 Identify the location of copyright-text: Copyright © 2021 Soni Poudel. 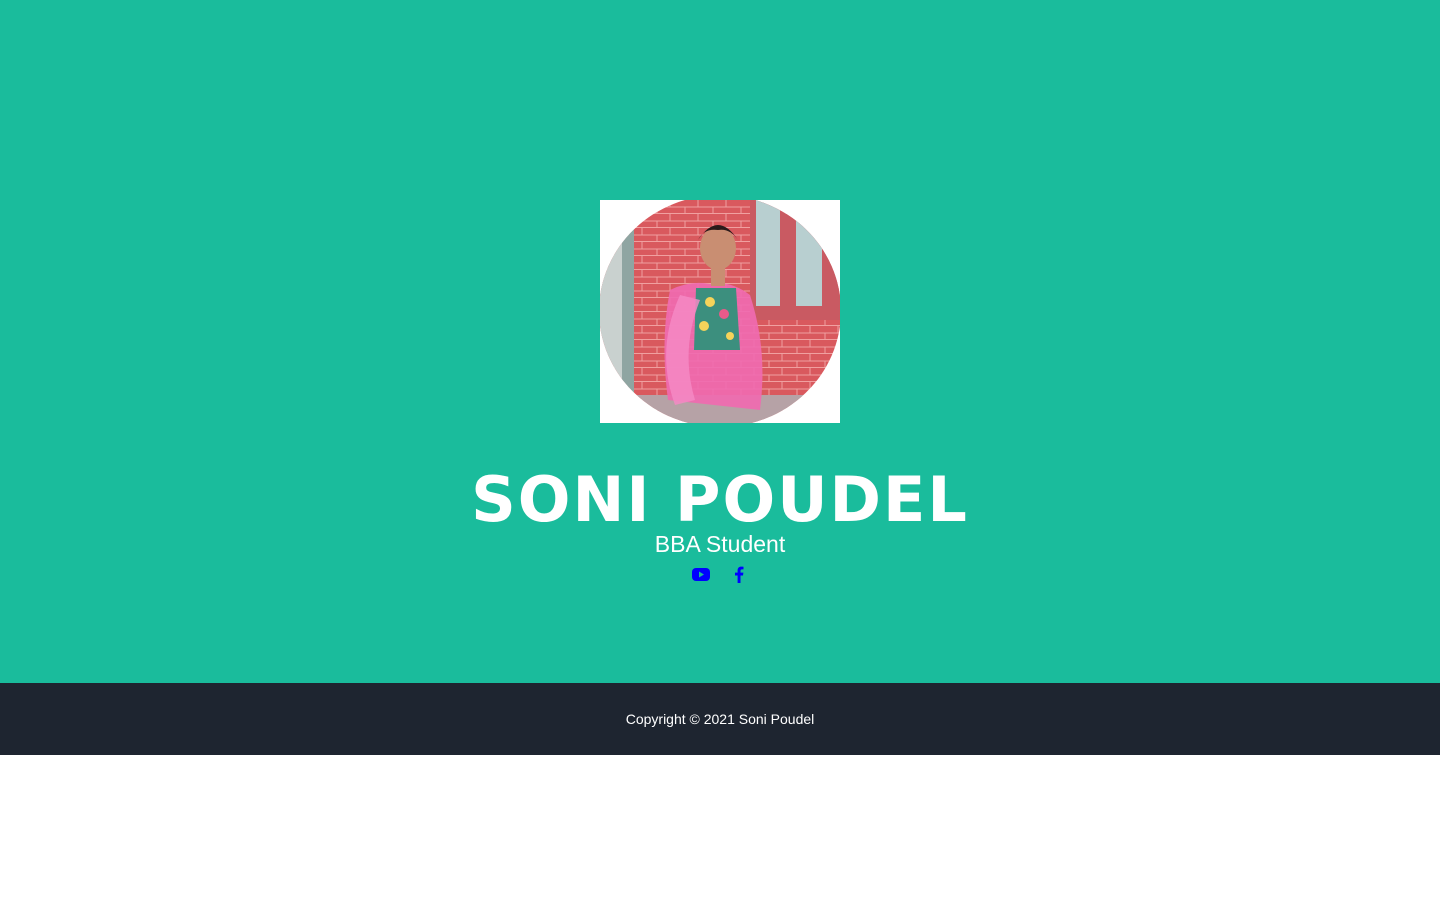
(720, 719).